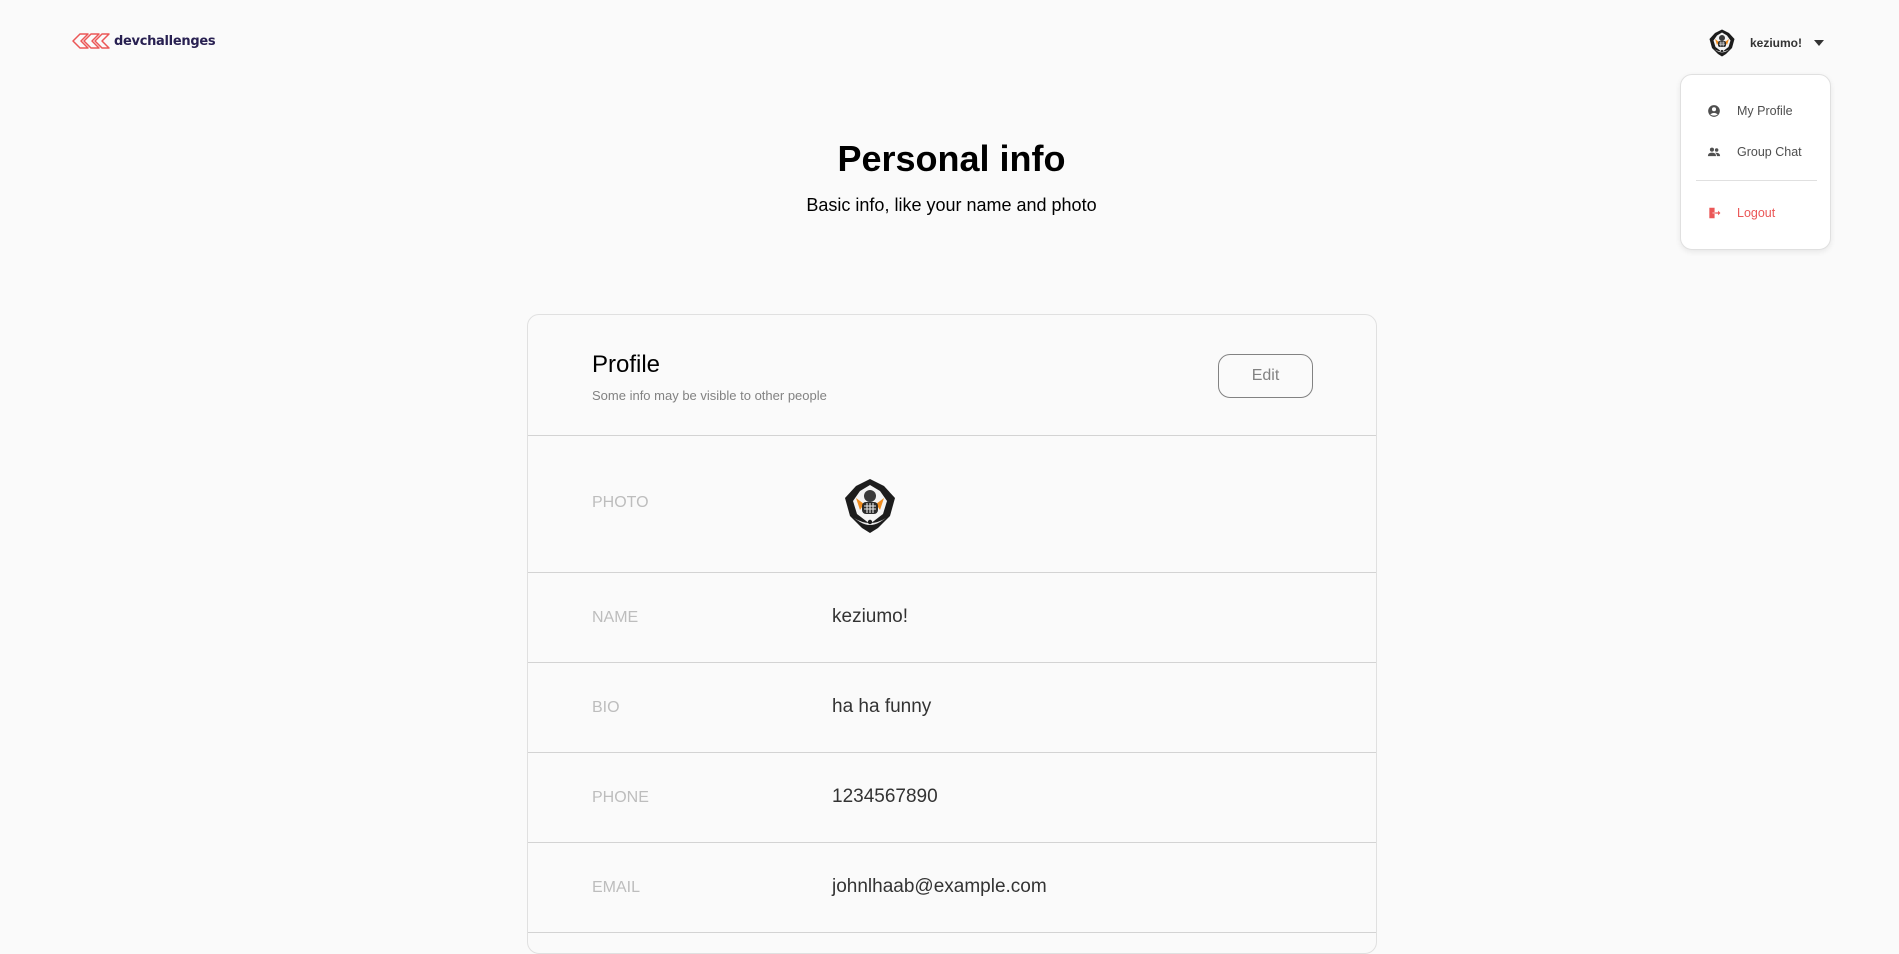 The width and height of the screenshot is (1899, 954). What do you see at coordinates (165, 41) in the screenshot?
I see `brand-name: devchallenges` at bounding box center [165, 41].